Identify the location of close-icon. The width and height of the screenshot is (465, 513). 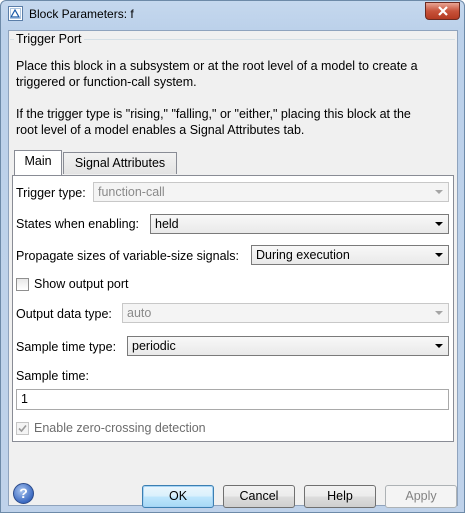
(443, 11).